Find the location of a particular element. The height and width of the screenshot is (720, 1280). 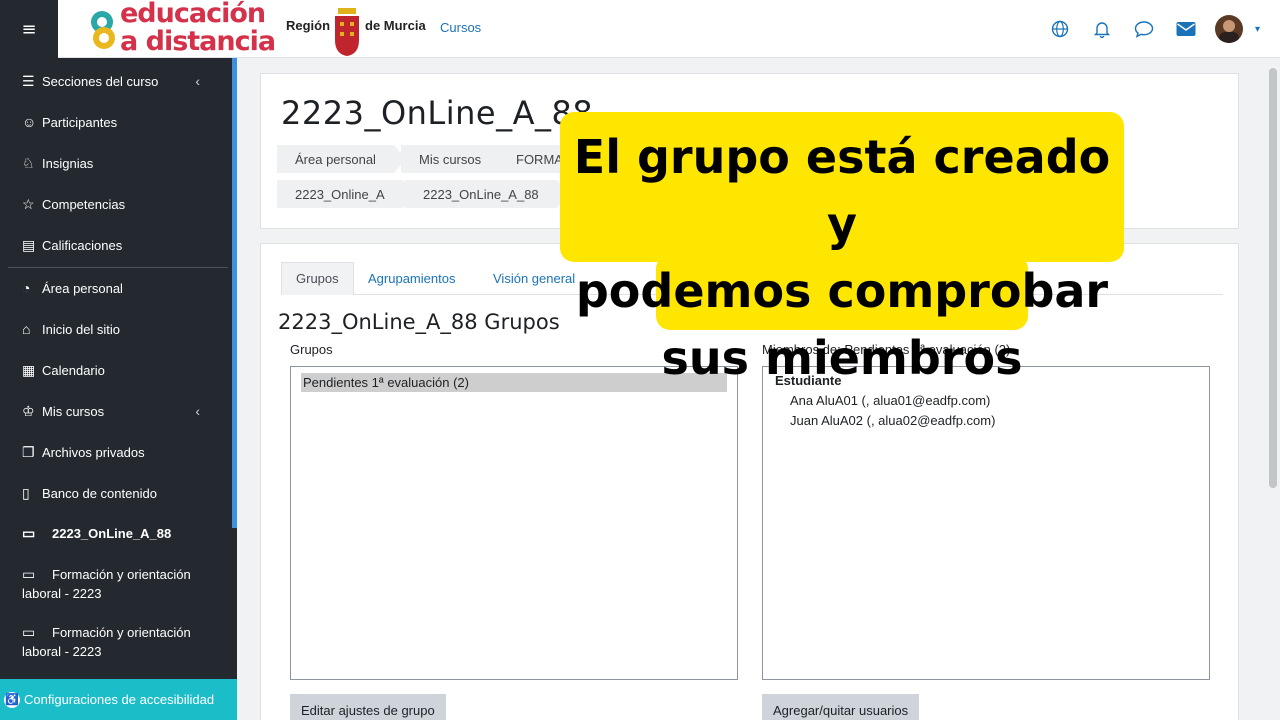

tab-agrupamientos: Agrupamientos is located at coordinates (411, 278).